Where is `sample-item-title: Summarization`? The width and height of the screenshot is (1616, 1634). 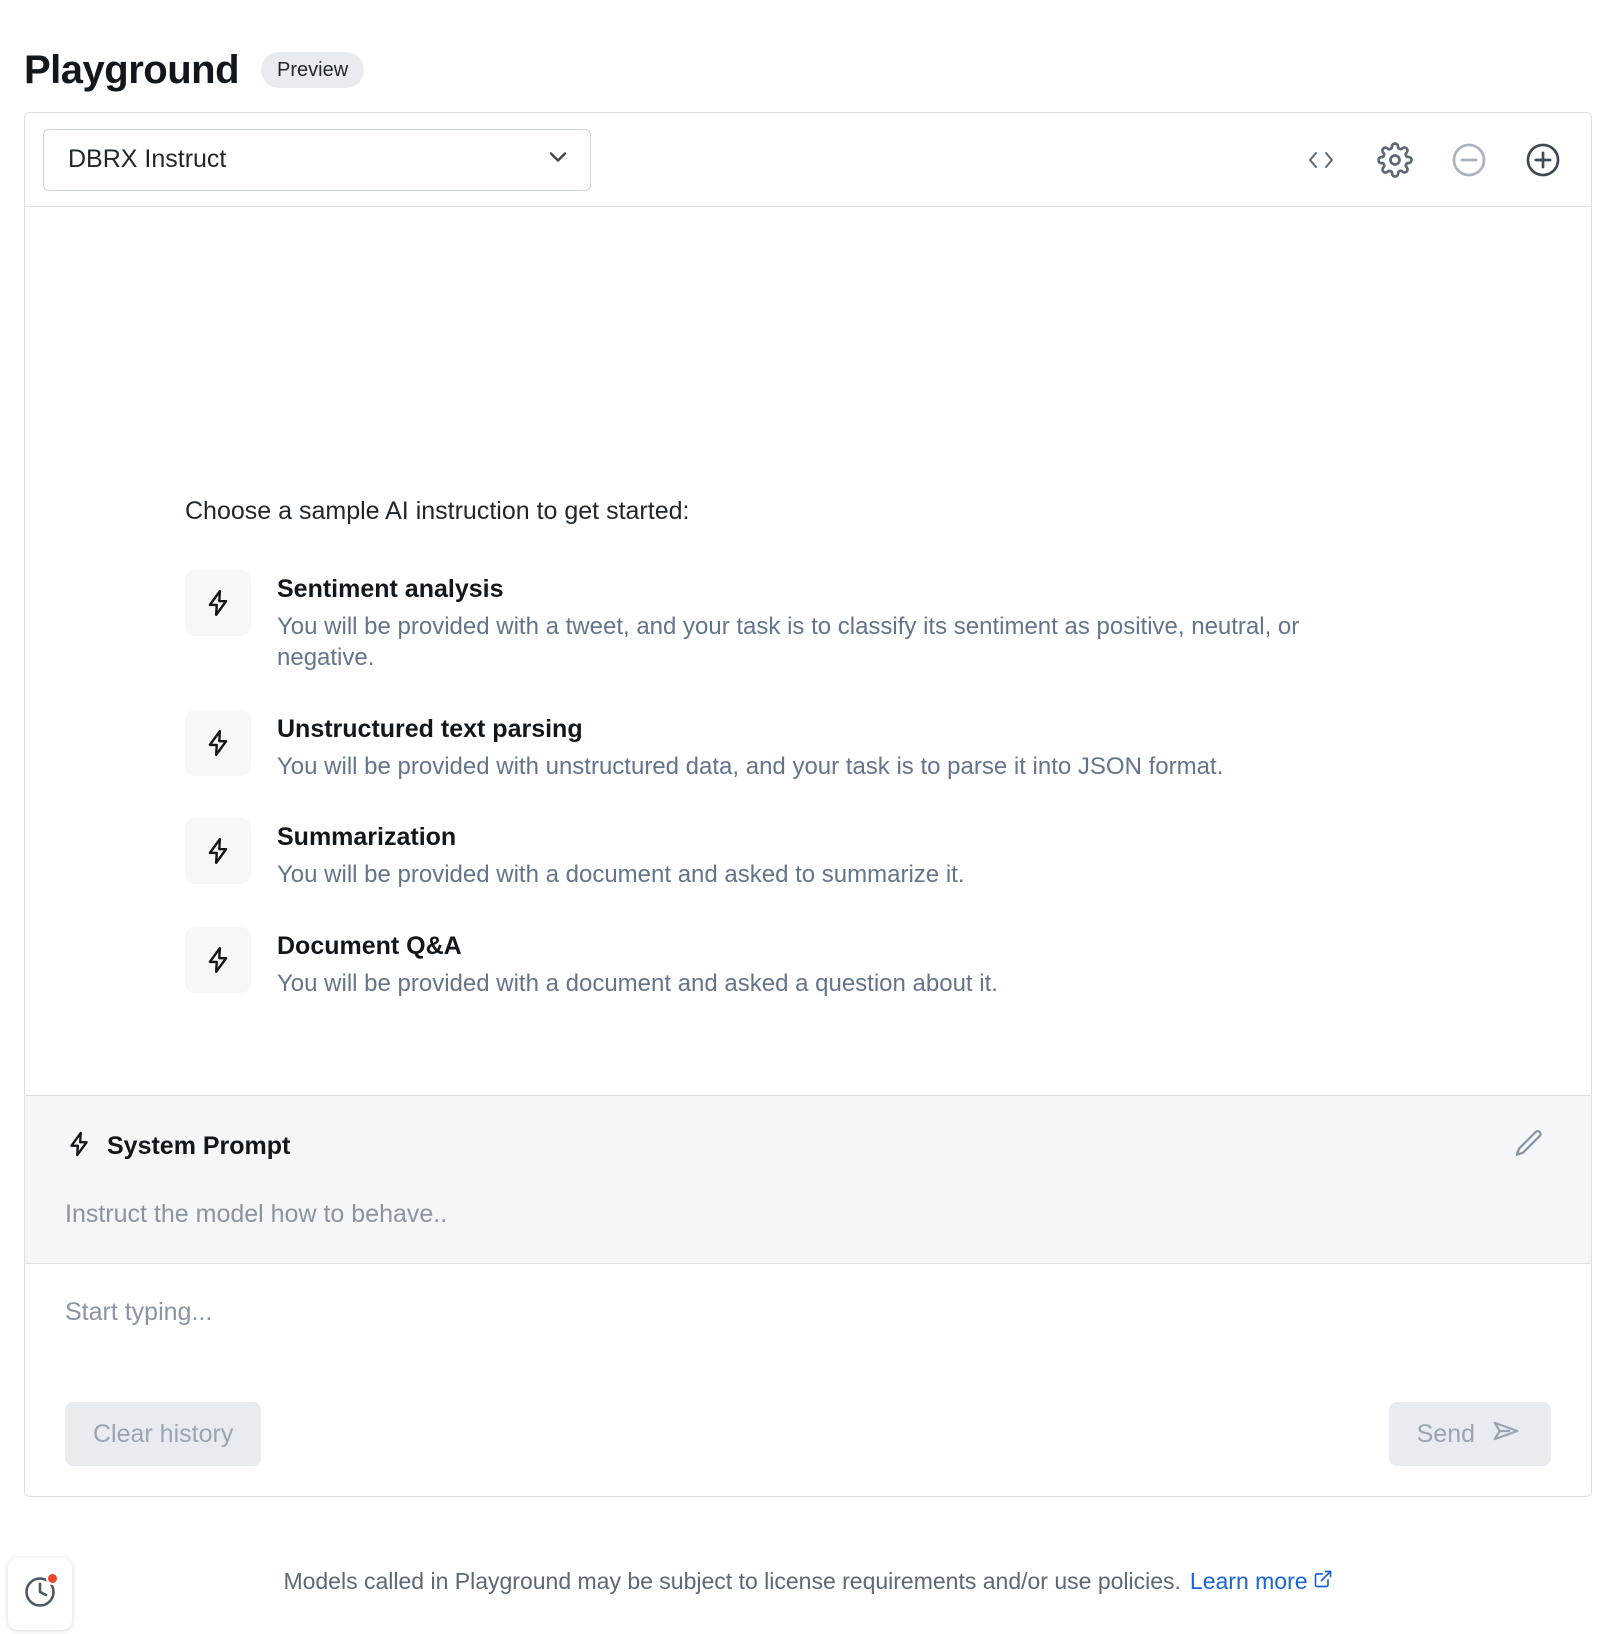 sample-item-title: Summarization is located at coordinates (367, 837).